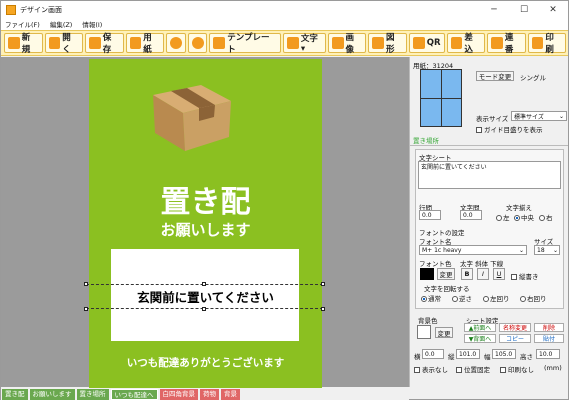 The height and width of the screenshot is (400, 569). What do you see at coordinates (451, 357) in the screenshot?
I see `pos-y-label: 縦` at bounding box center [451, 357].